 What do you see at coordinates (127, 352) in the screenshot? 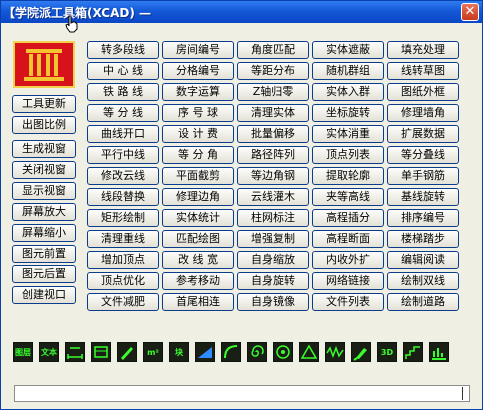
I see `pen-tool-icon` at bounding box center [127, 352].